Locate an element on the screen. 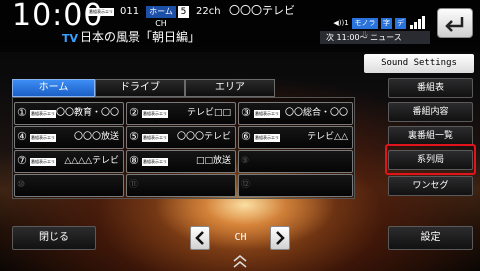 This screenshot has height=271, width=480. other-programs-button: 裏番組一覧 is located at coordinates (430, 136).